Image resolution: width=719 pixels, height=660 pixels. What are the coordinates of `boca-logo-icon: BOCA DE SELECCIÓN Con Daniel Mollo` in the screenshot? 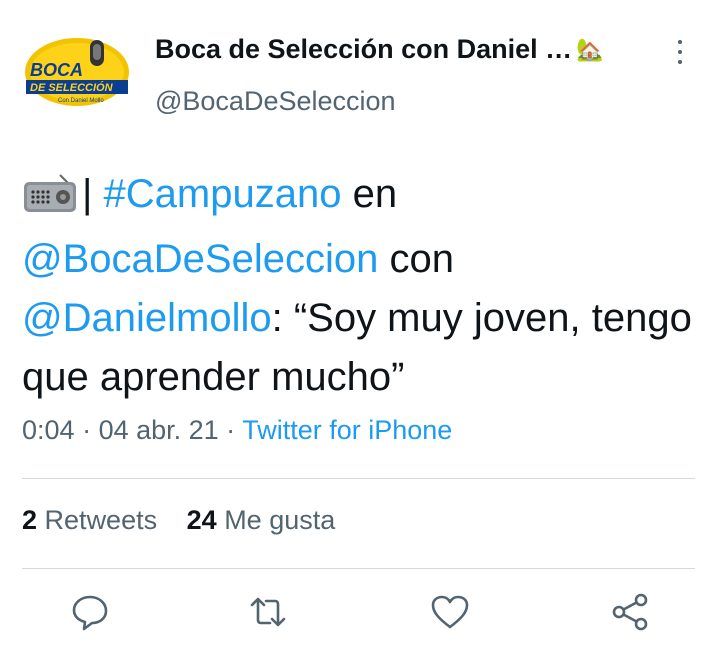 It's located at (77, 72).